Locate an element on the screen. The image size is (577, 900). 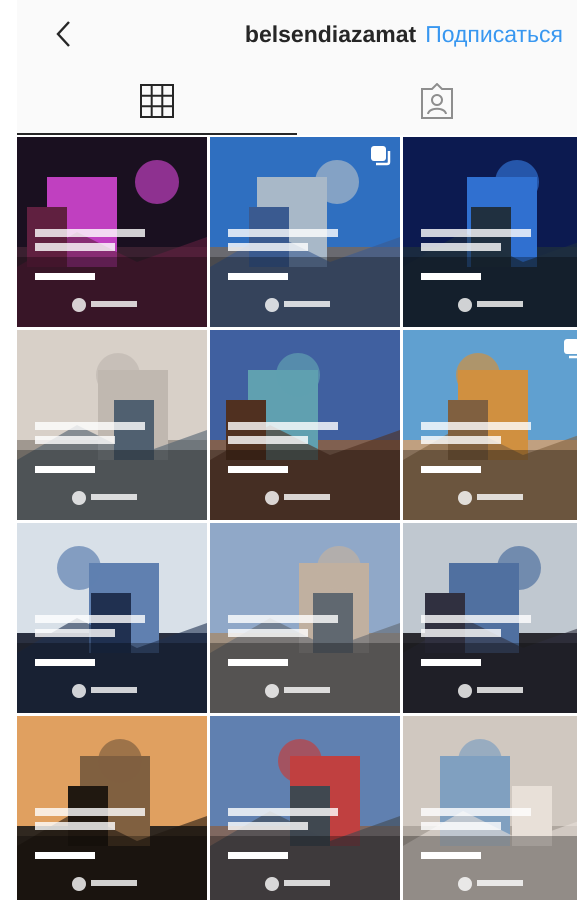
back-icon is located at coordinates (63, 34).